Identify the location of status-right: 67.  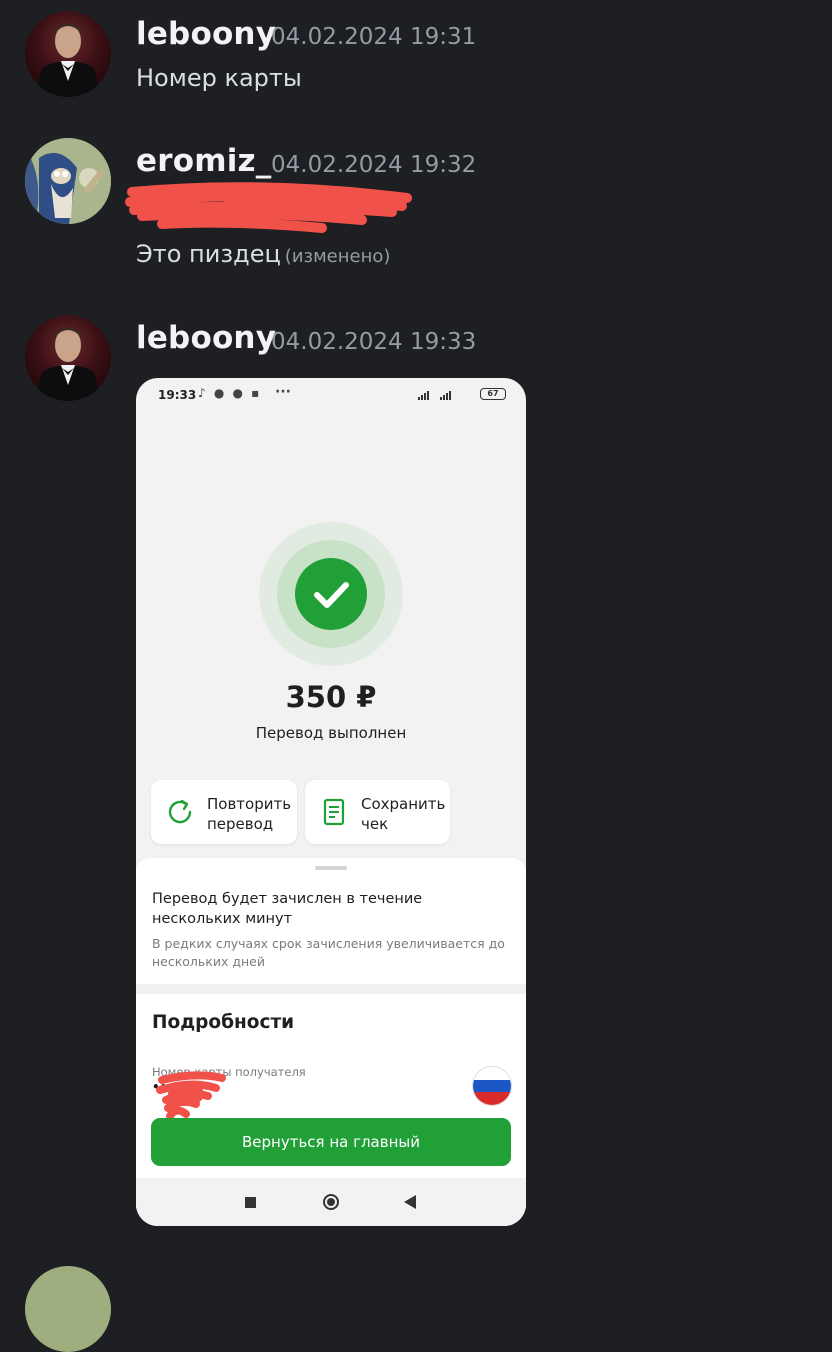
(456, 394).